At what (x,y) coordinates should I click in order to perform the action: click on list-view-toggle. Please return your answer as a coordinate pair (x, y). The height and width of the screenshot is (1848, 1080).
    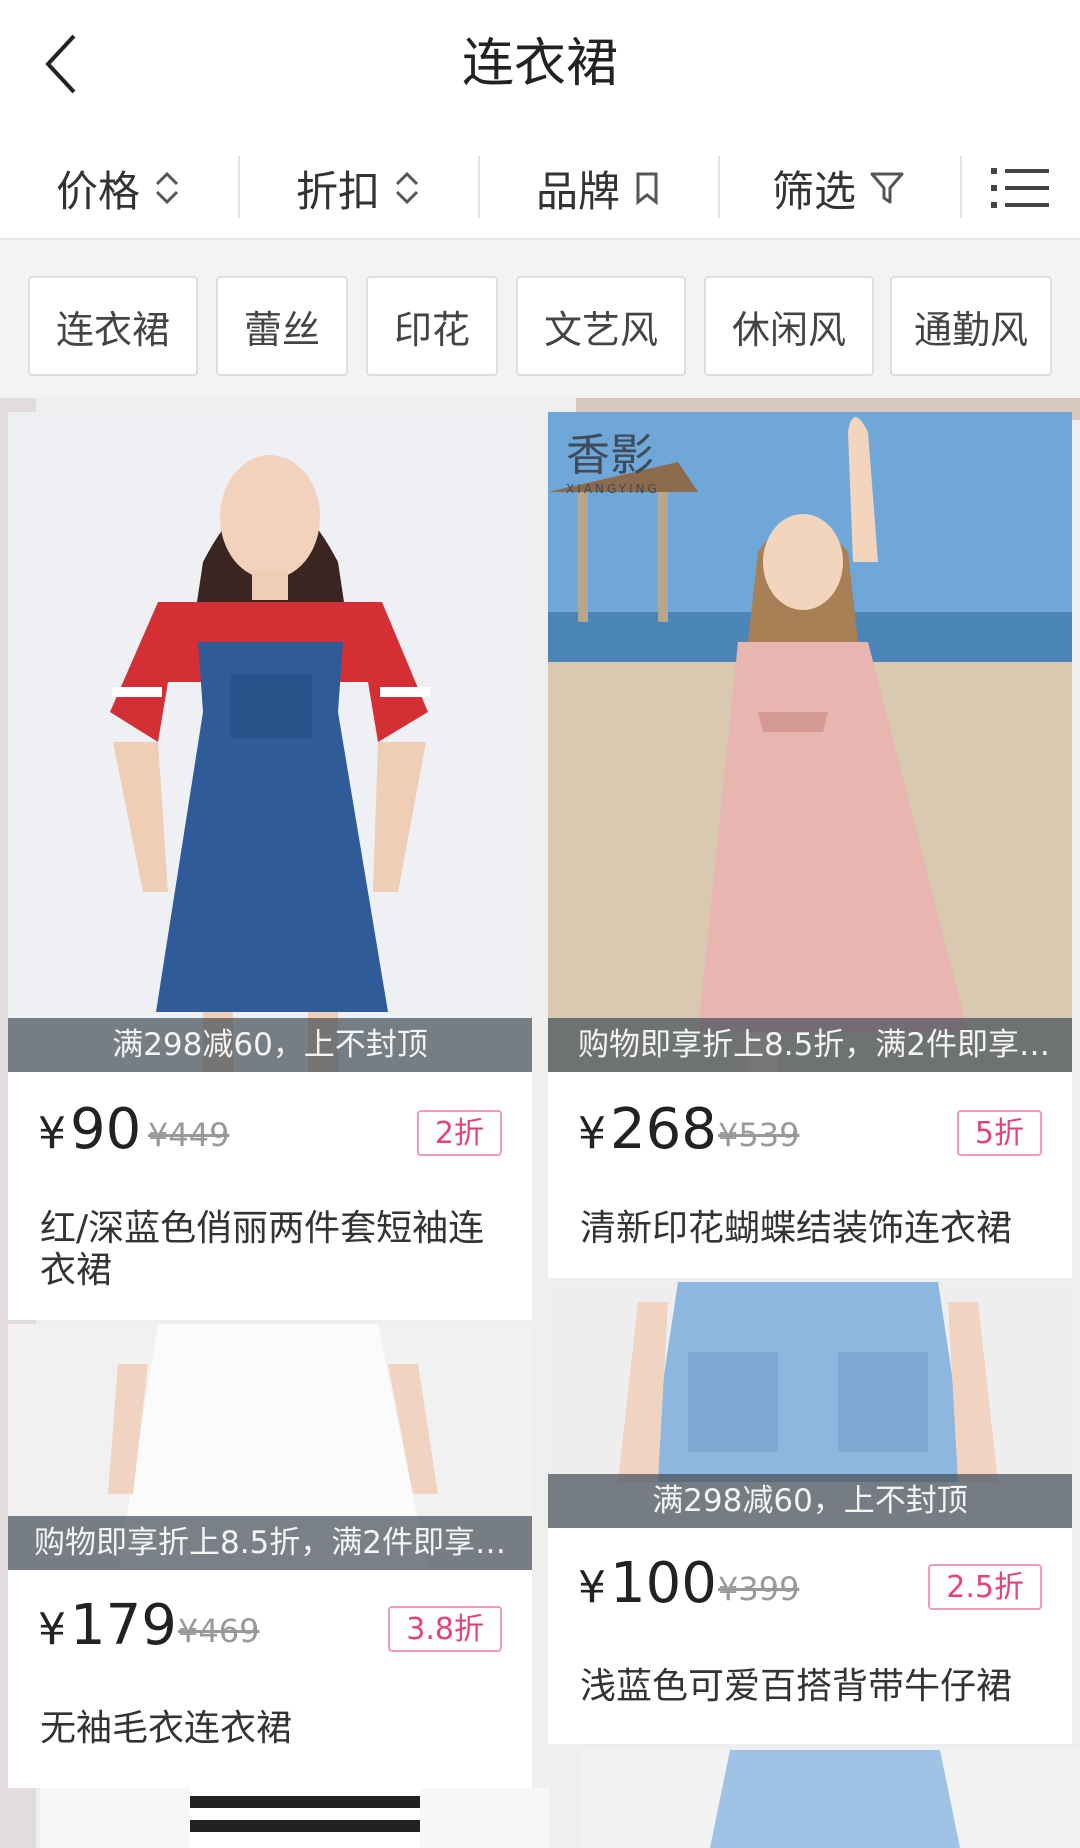
    Looking at the image, I should click on (1021, 188).